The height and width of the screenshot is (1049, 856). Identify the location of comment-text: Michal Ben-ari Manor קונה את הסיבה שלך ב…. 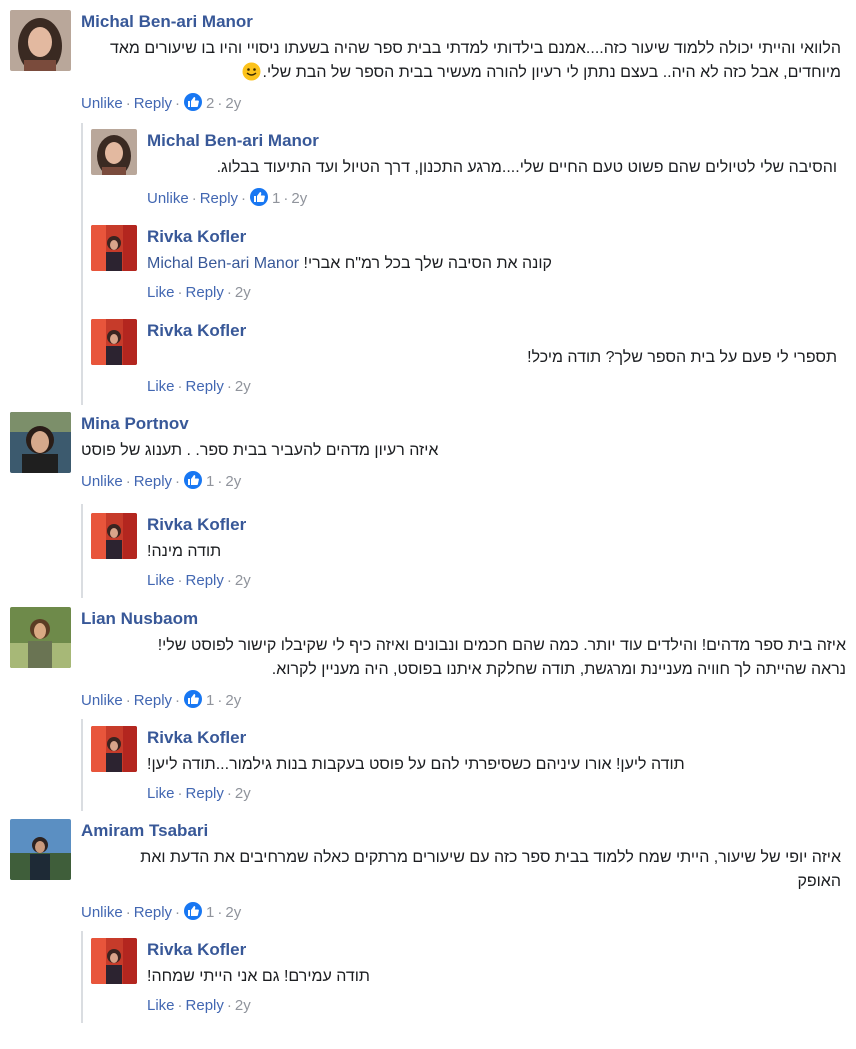
(349, 263).